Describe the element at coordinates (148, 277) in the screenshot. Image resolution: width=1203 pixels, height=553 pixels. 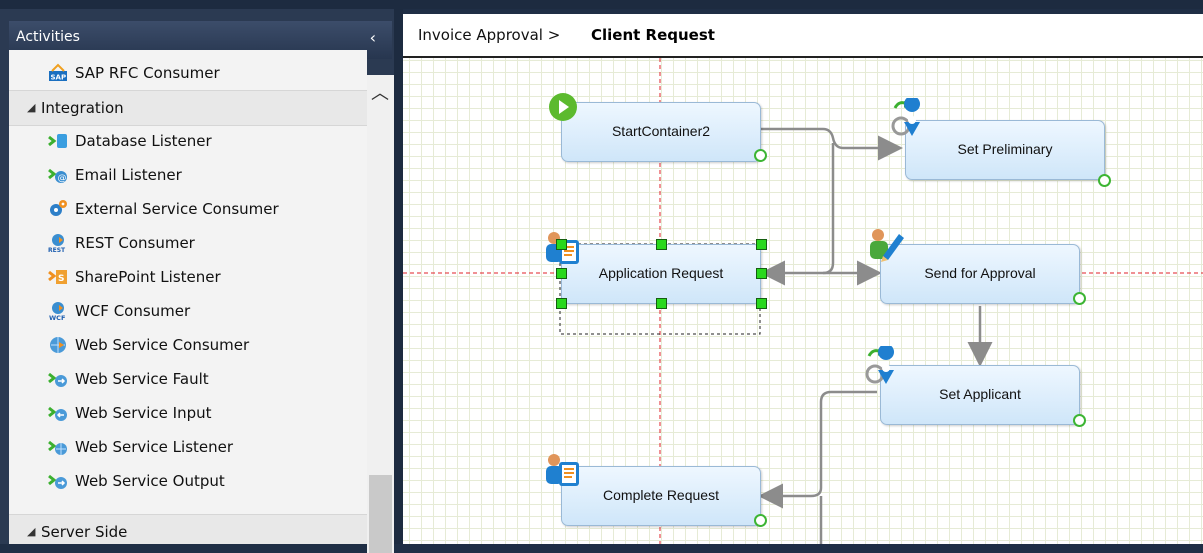
I see `list-item-label: SharePoint Listener` at that location.